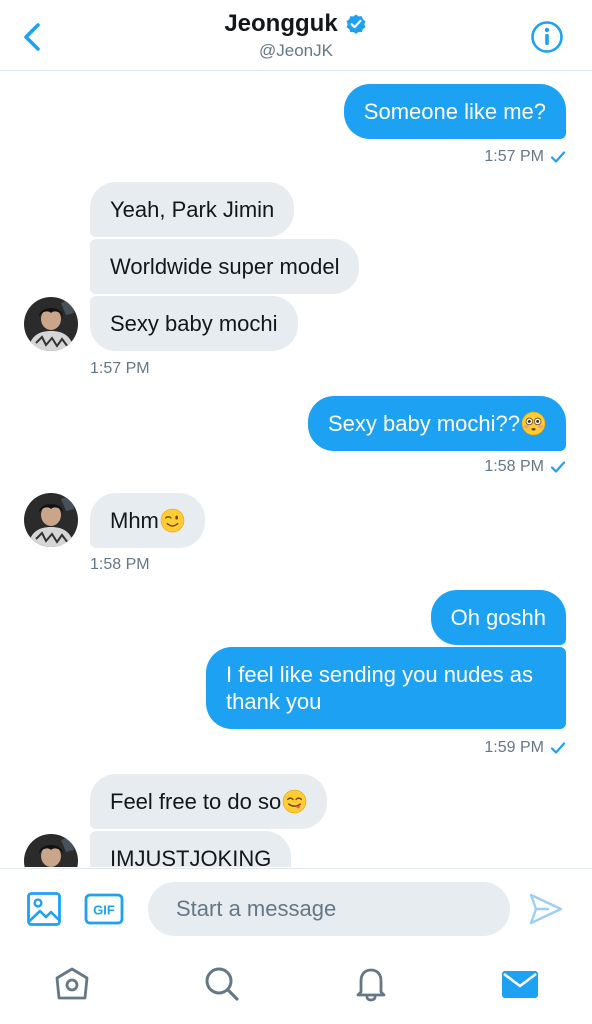 Image resolution: width=592 pixels, height=1024 pixels. I want to click on notifications-icon, so click(371, 984).